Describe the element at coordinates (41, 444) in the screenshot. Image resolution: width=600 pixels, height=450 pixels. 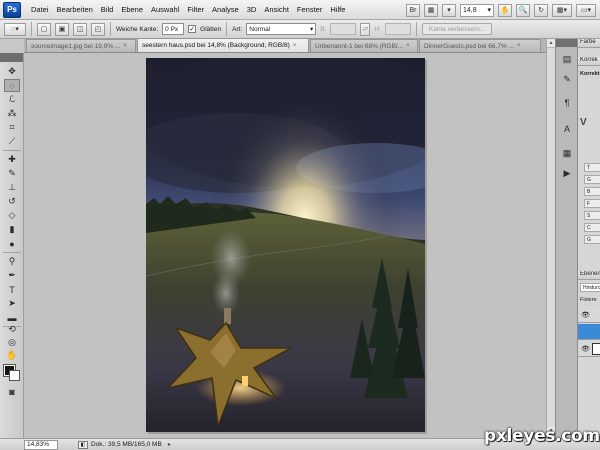
I see `zoom-status-field: 14,83%` at that location.